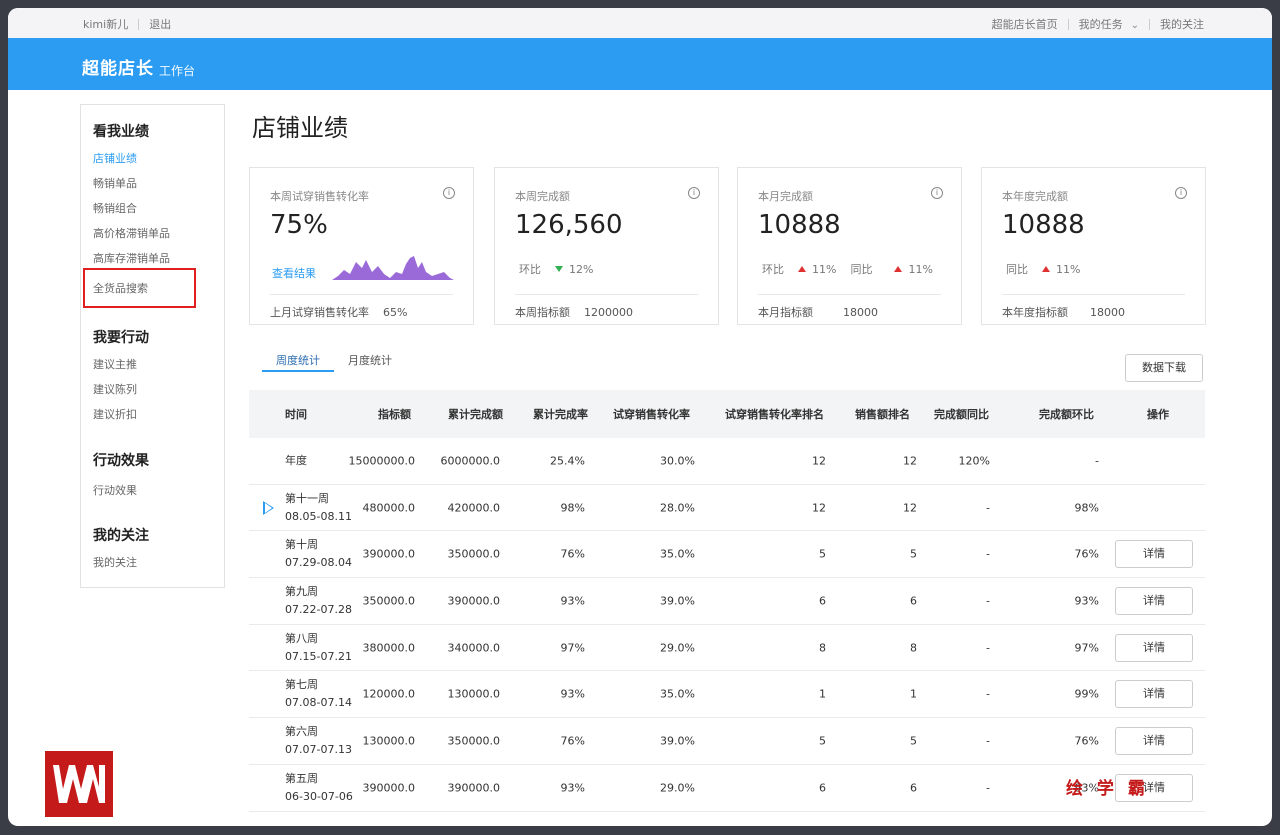  I want to click on foot-value: 65%, so click(395, 312).